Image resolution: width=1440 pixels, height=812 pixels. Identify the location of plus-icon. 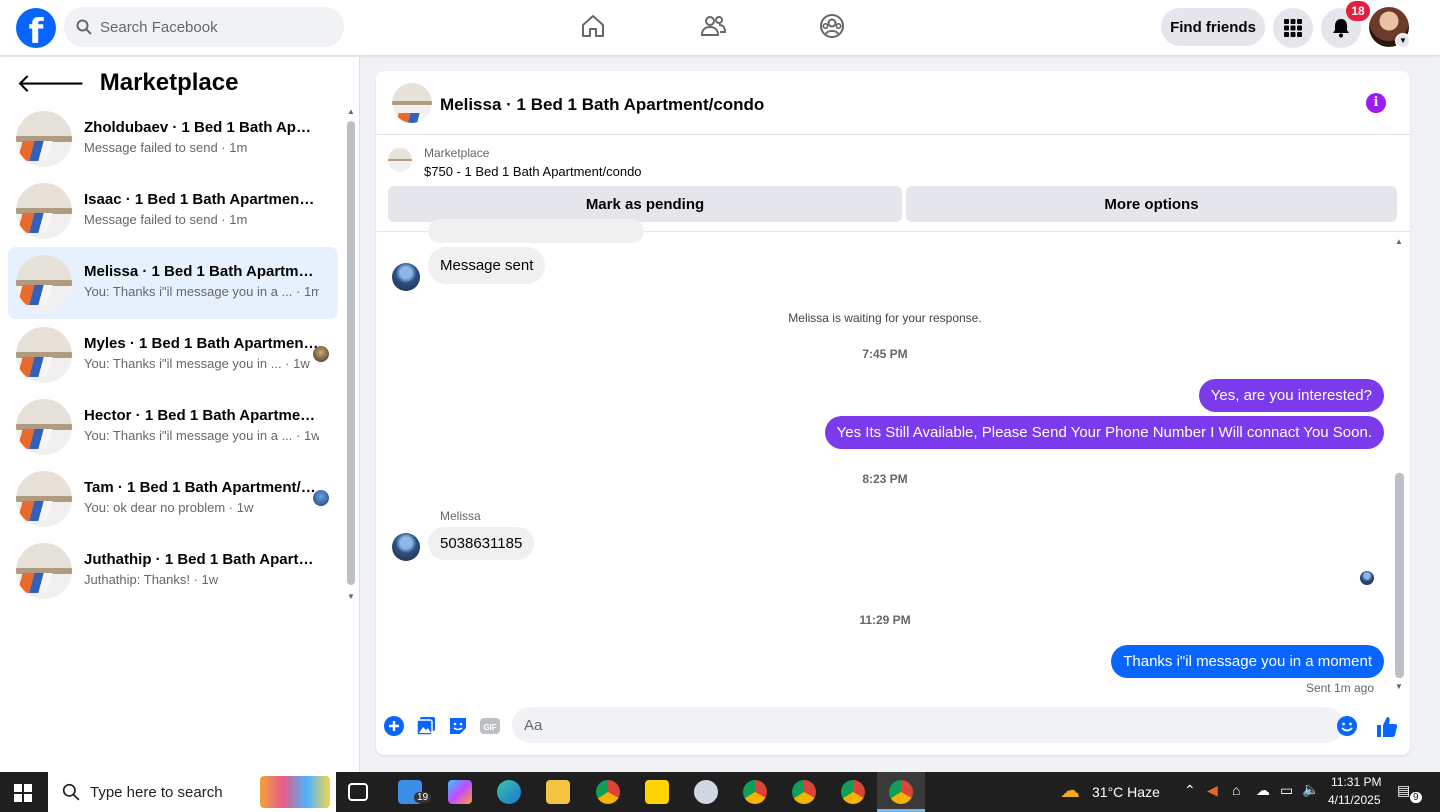
(394, 726).